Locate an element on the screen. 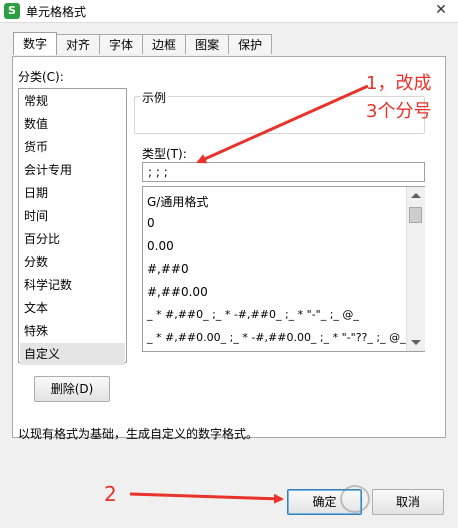 The height and width of the screenshot is (528, 458). tab-number: 数字 is located at coordinates (35, 43).